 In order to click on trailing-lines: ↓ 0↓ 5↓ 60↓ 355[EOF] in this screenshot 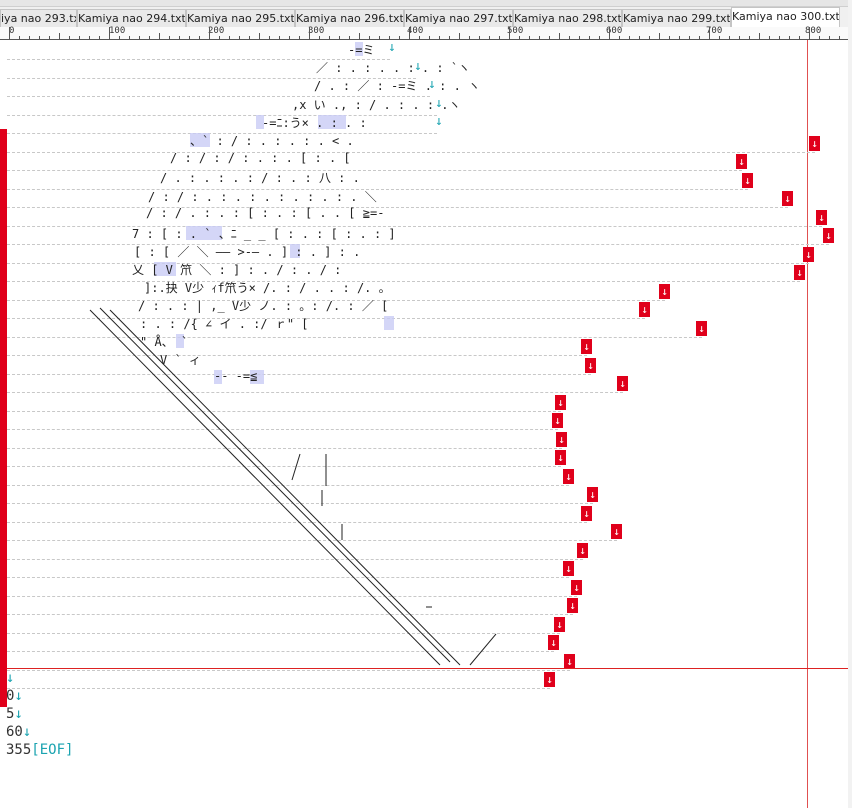, I will do `click(39, 715)`.